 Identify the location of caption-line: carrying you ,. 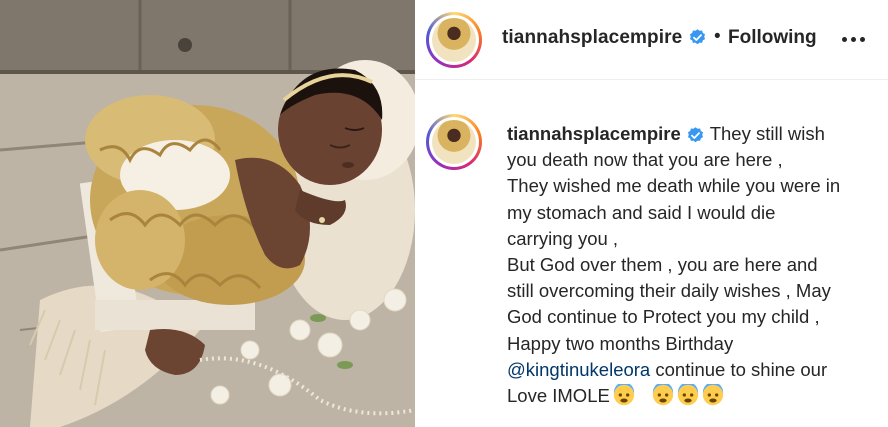
(563, 238).